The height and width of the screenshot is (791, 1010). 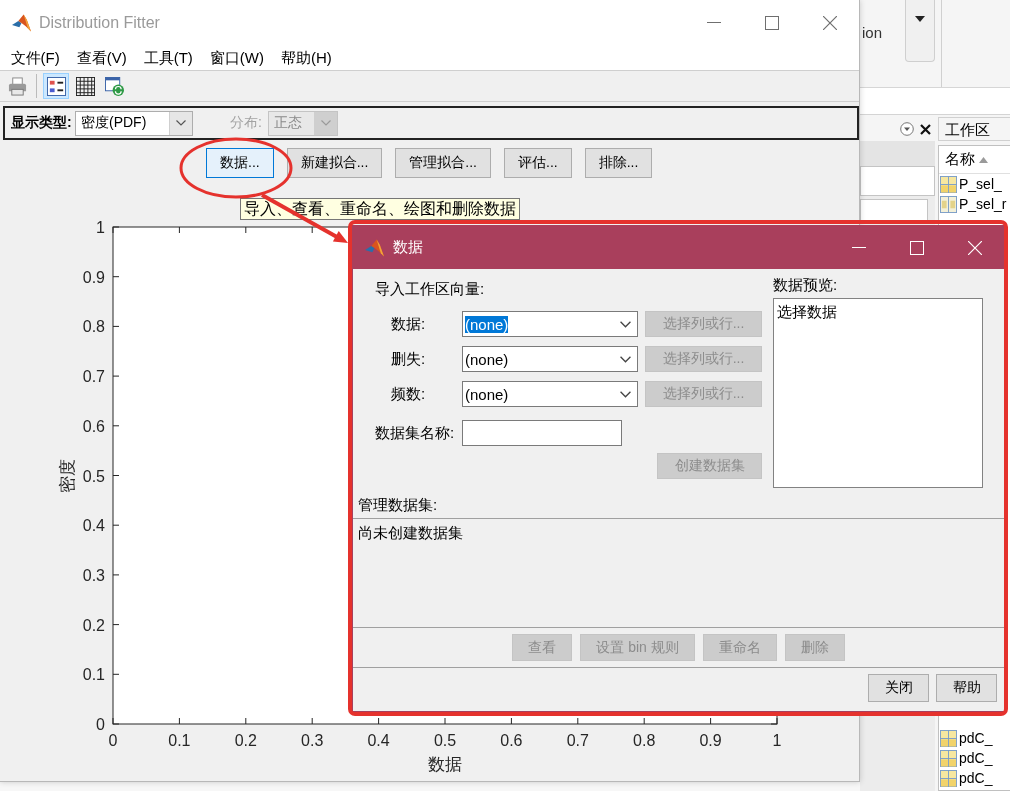 What do you see at coordinates (897, 181) in the screenshot?
I see `text-field` at bounding box center [897, 181].